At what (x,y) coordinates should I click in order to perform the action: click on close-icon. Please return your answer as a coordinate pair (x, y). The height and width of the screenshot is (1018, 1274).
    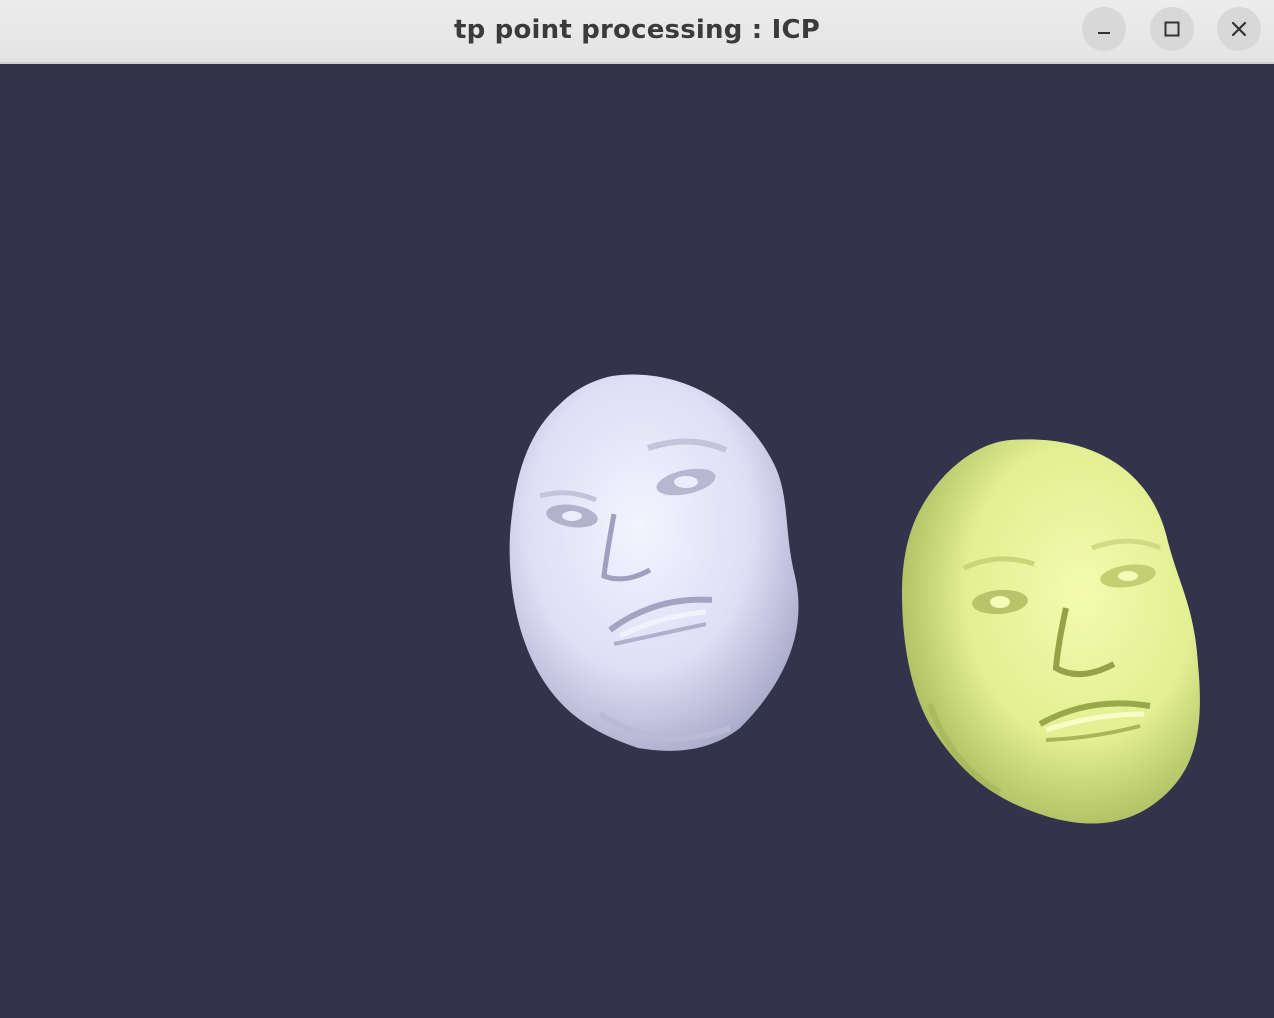
    Looking at the image, I should click on (1239, 29).